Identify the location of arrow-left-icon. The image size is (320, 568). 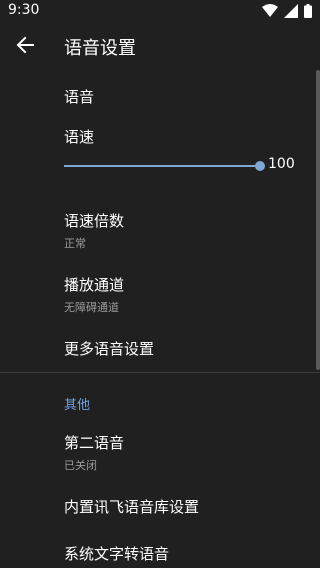
(25, 47).